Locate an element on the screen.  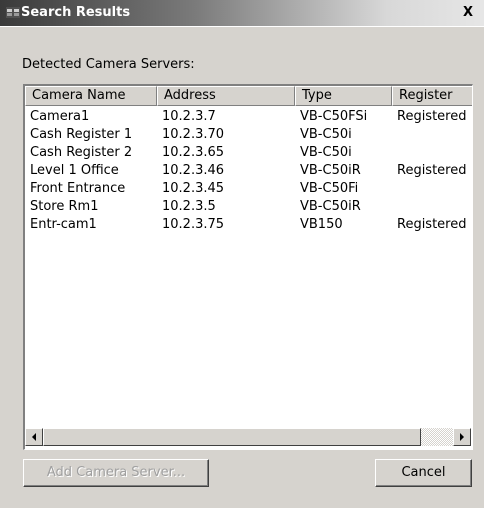
table-row: Camera1 10.2.3.7 VB-C50FSi Registered is located at coordinates (248, 117).